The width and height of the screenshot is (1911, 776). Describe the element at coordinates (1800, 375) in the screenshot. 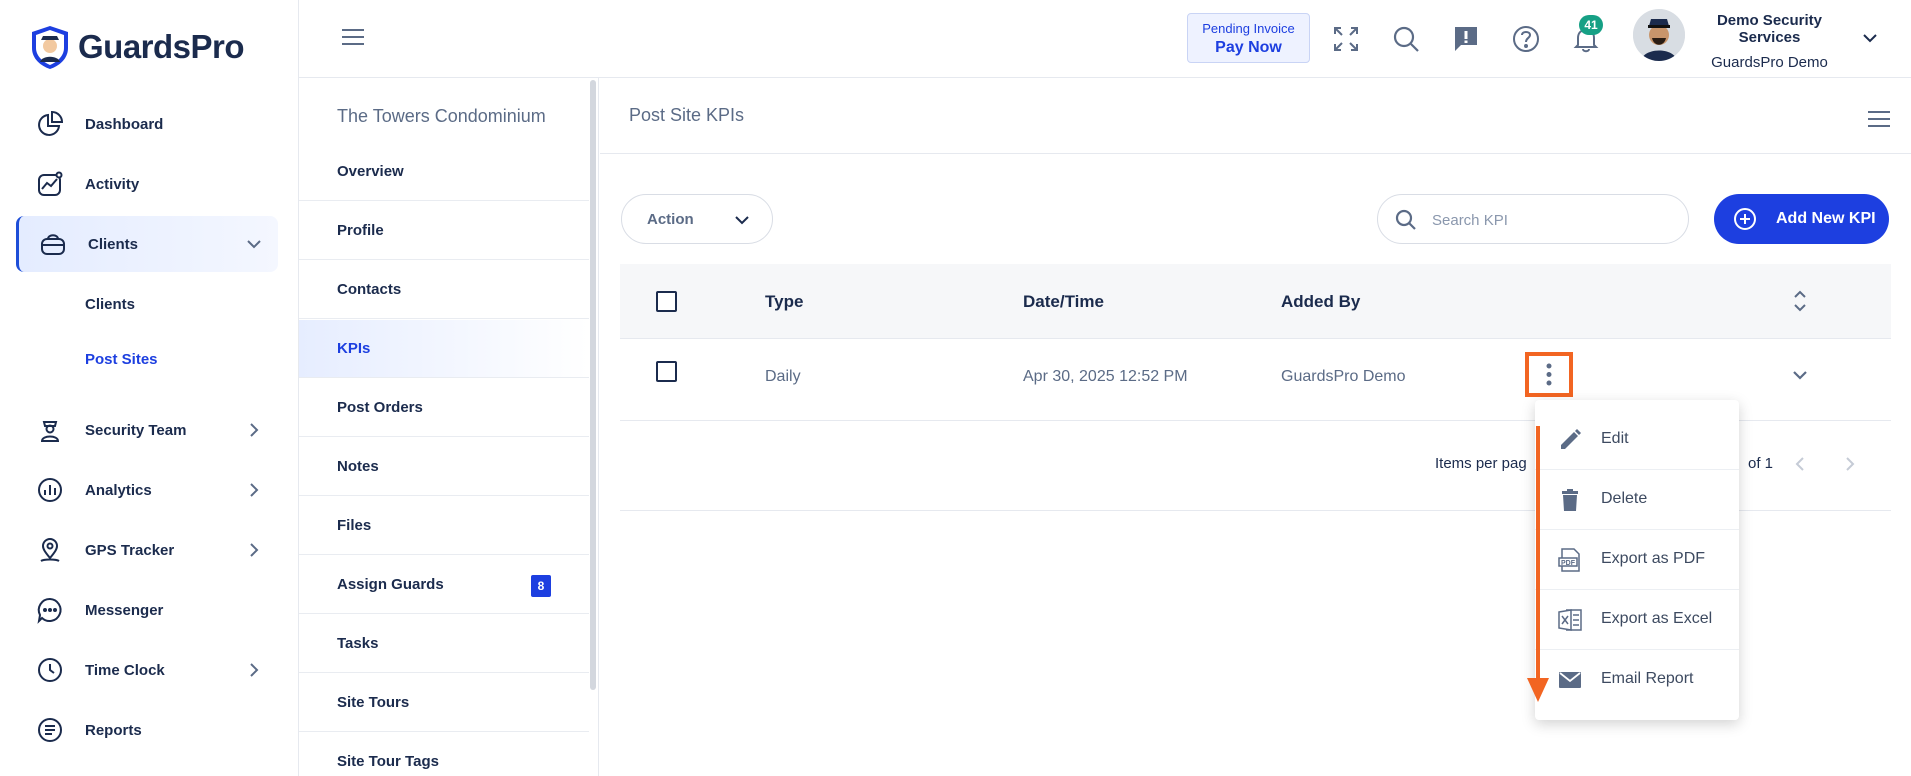

I see `expand-row-chevron-icon` at that location.